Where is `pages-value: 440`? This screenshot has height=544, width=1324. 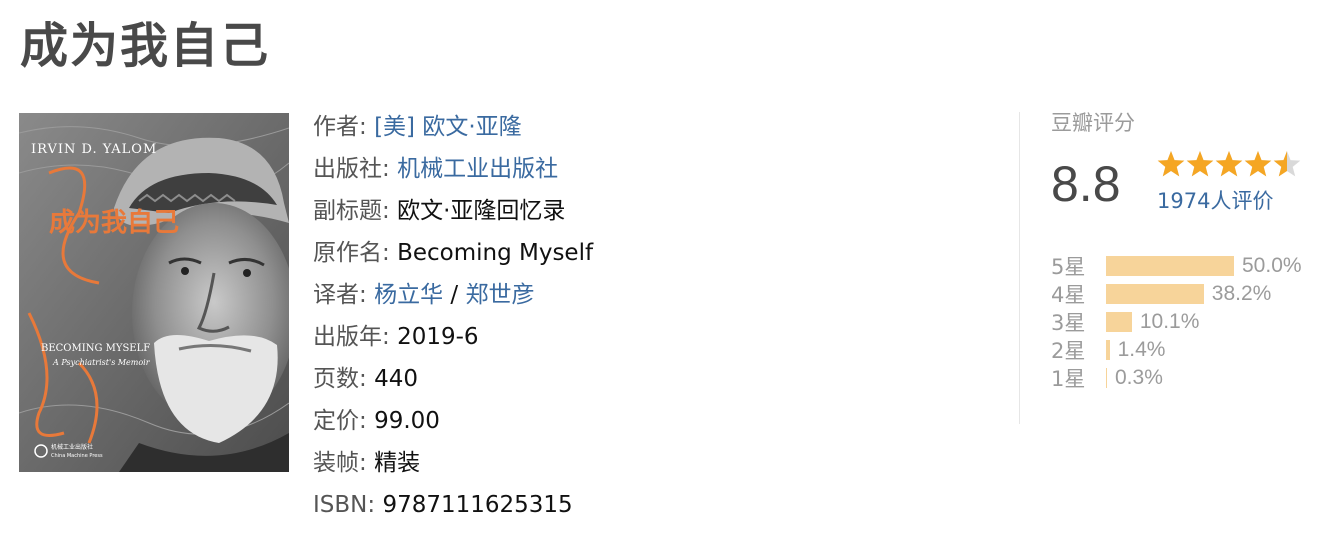 pages-value: 440 is located at coordinates (396, 379).